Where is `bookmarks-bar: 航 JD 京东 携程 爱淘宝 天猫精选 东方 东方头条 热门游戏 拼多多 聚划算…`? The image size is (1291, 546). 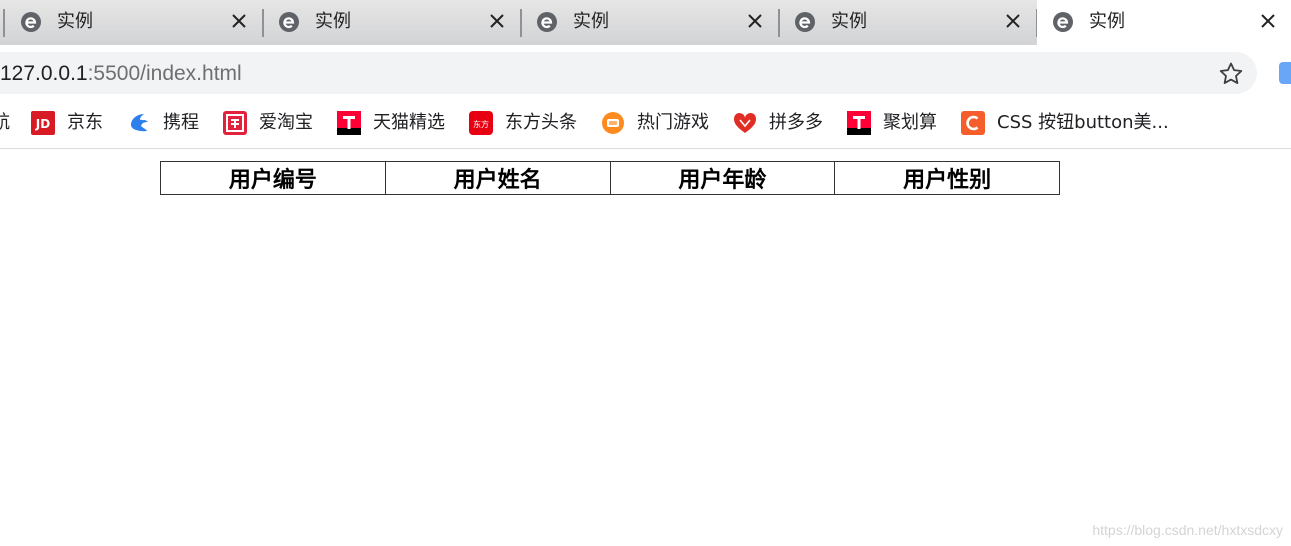
bookmarks-bar: 航 JD 京东 携程 爱淘宝 天猫精选 东方 东方头条 热门游戏 拼多多 聚划算… is located at coordinates (645, 125).